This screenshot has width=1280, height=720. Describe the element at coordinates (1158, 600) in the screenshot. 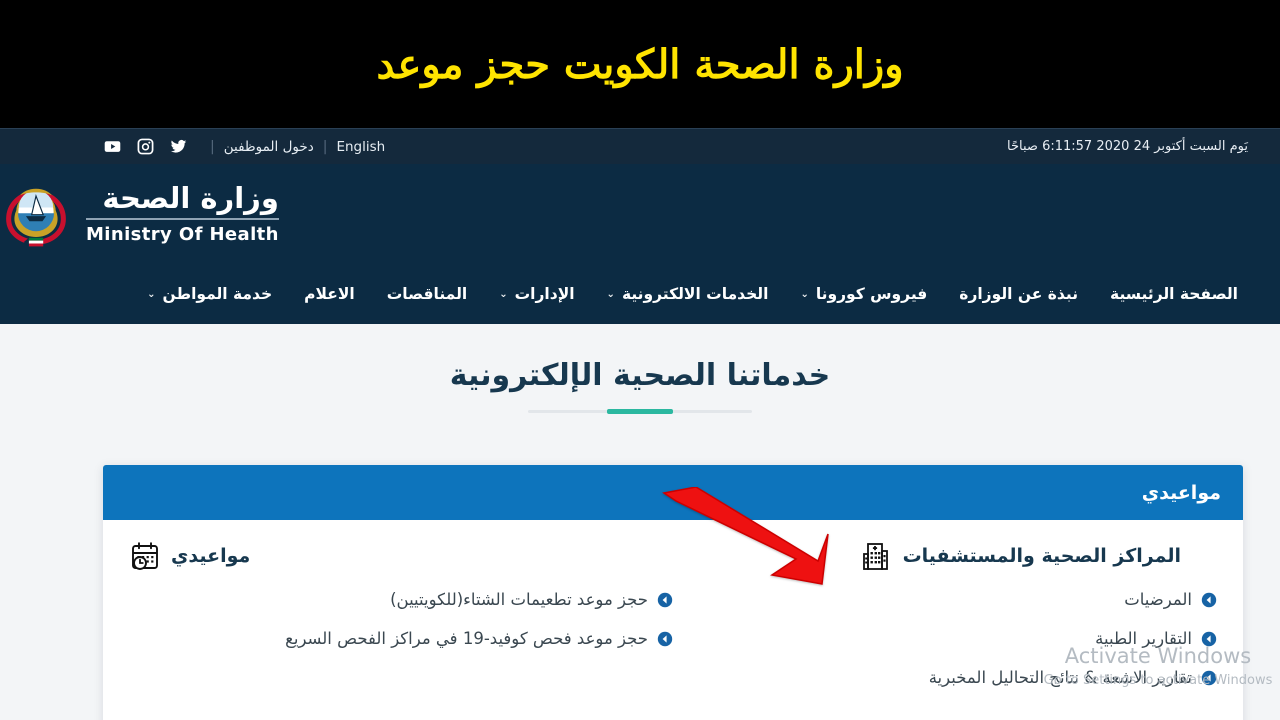

I see `service-link: المرضيات` at that location.